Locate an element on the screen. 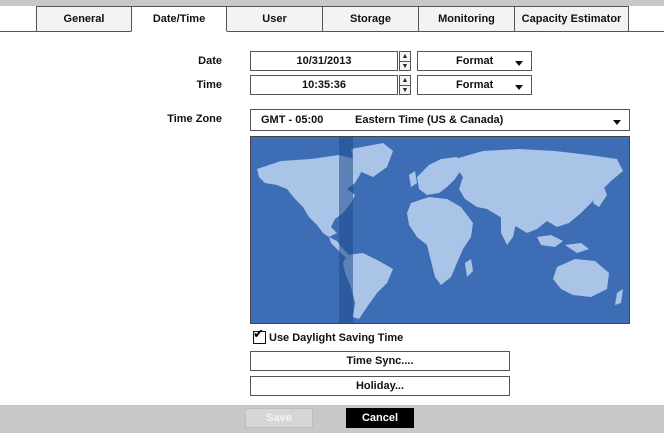 This screenshot has width=664, height=433. time-format-value: Format is located at coordinates (475, 85).